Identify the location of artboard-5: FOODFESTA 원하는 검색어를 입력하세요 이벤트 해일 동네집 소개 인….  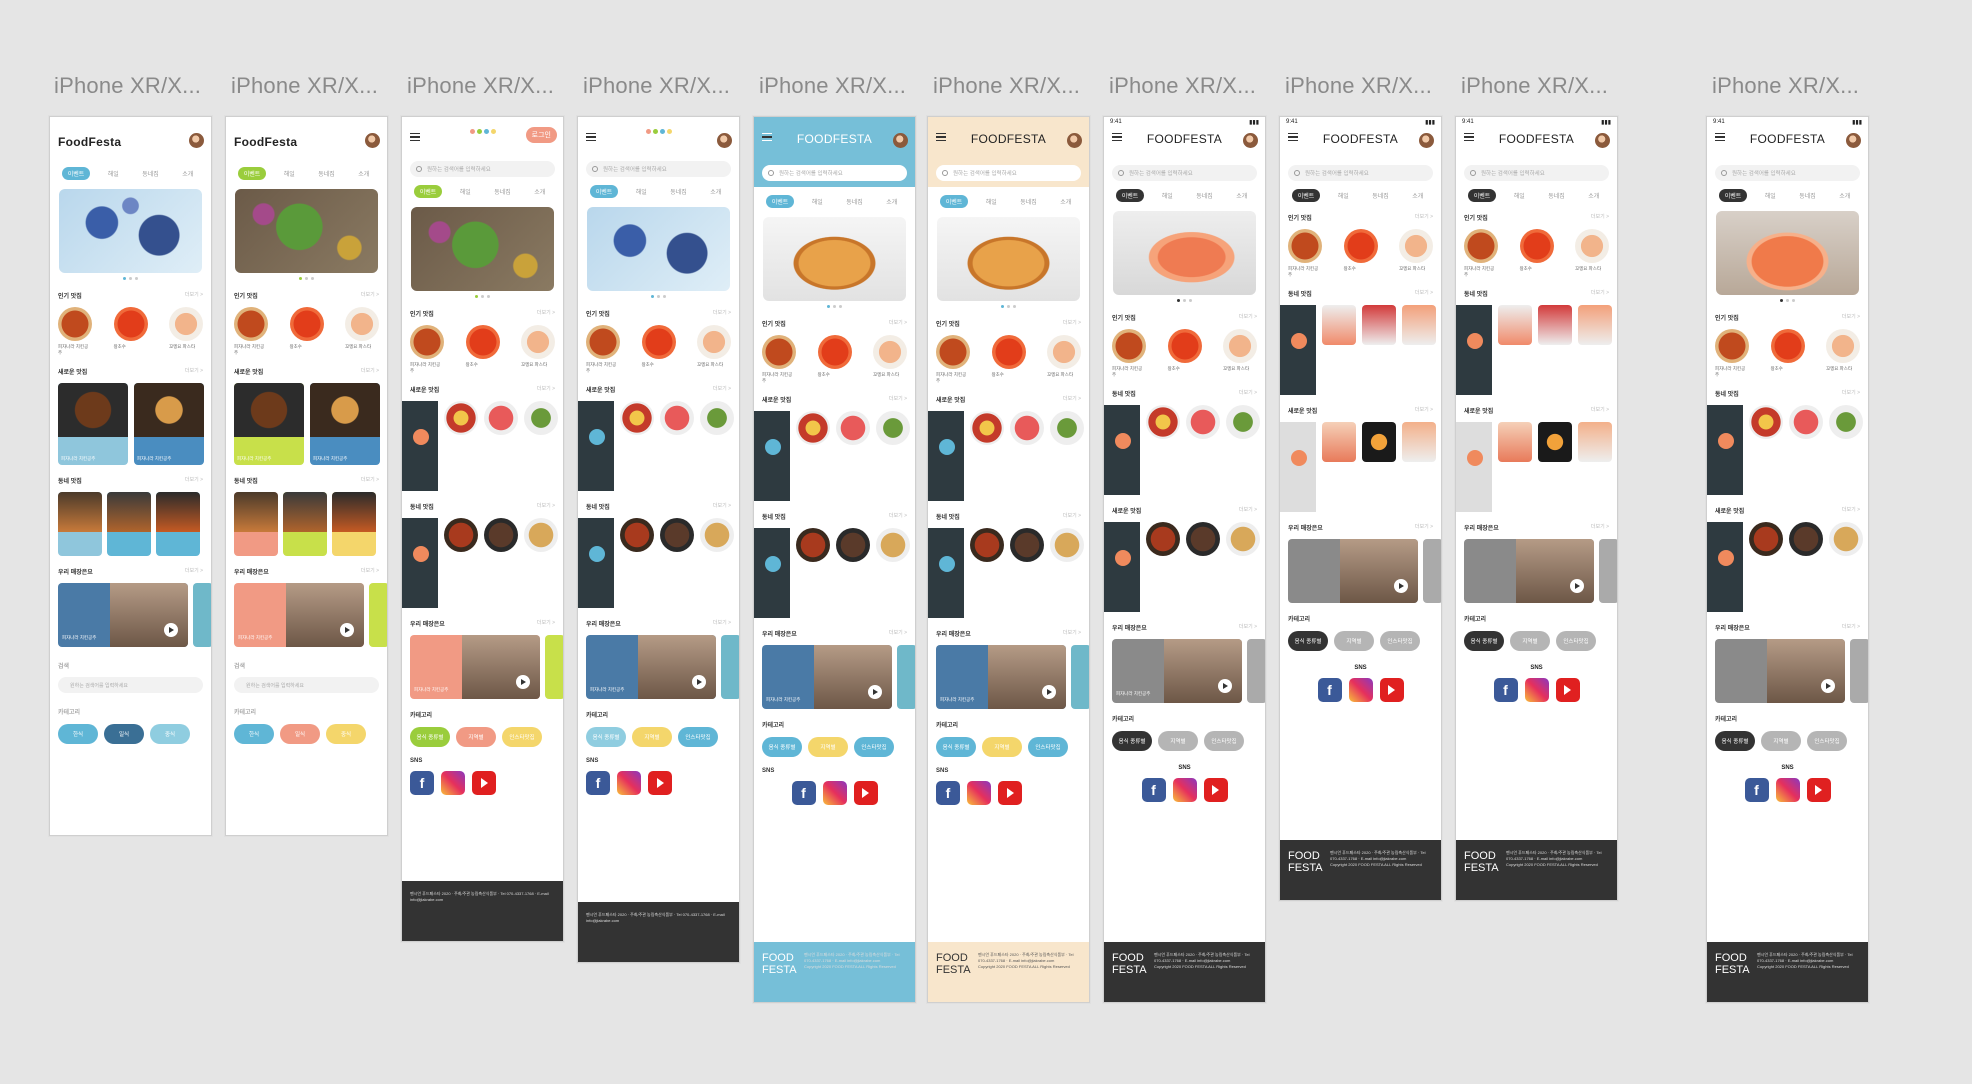
(834, 559).